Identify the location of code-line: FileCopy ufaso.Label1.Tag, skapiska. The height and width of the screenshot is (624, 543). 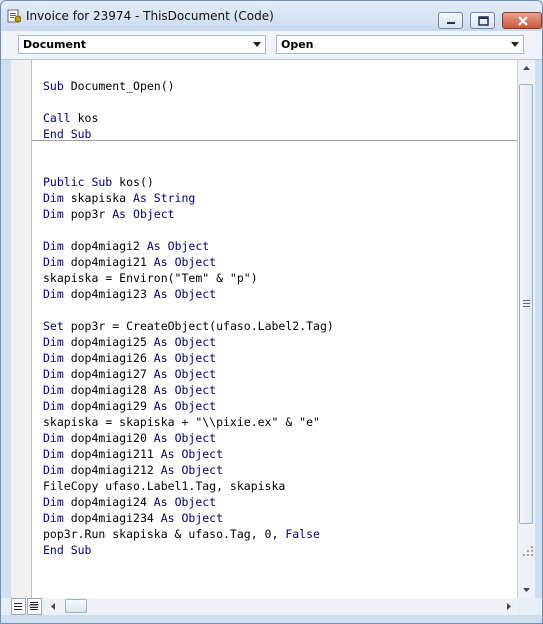
(164, 486).